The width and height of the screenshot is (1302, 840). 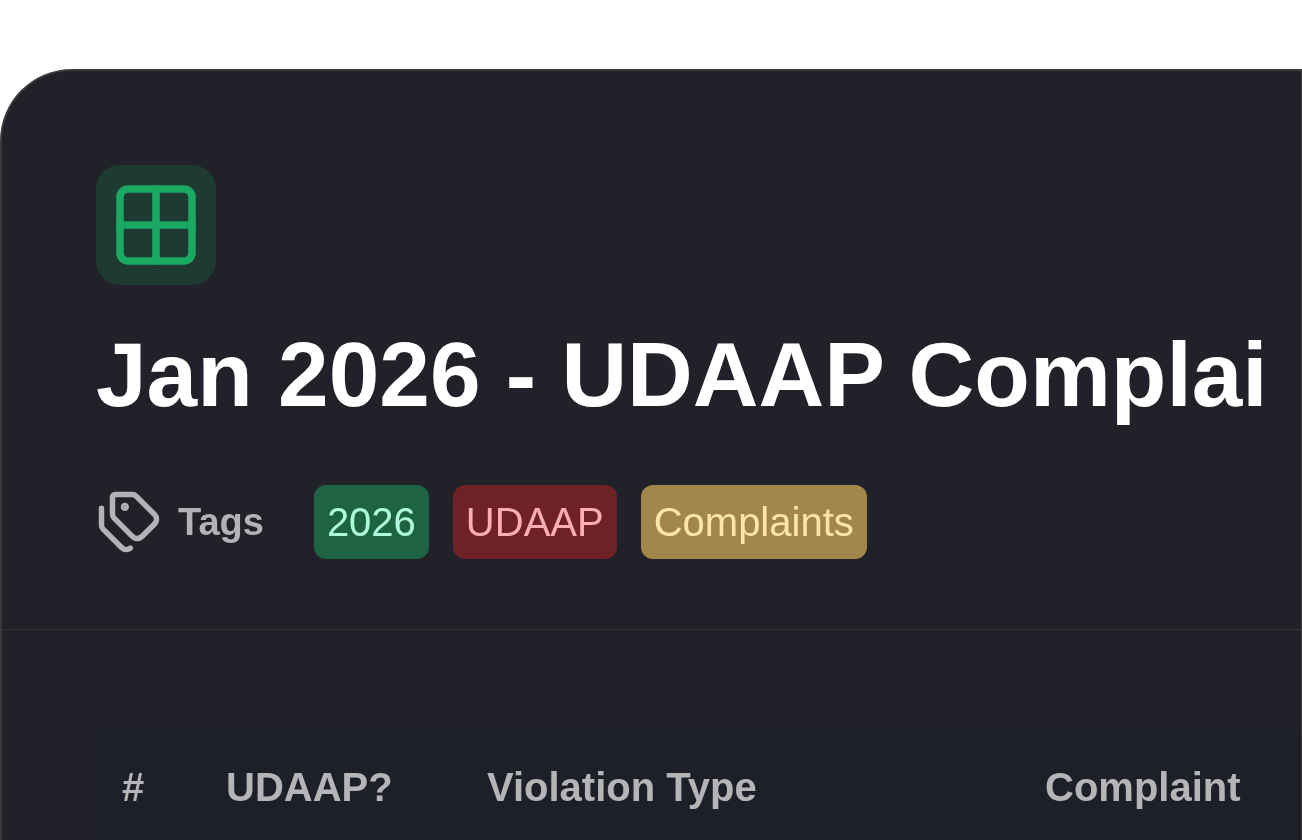 I want to click on column-header: Violation Type, so click(x=622, y=787).